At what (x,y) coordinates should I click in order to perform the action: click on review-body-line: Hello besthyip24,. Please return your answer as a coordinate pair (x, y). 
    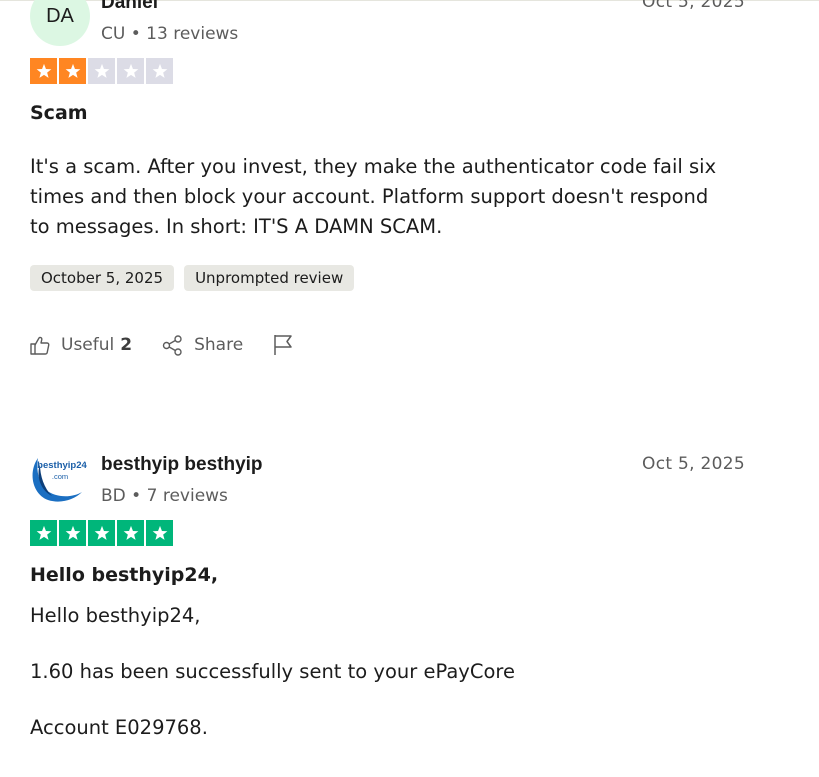
    Looking at the image, I should click on (115, 615).